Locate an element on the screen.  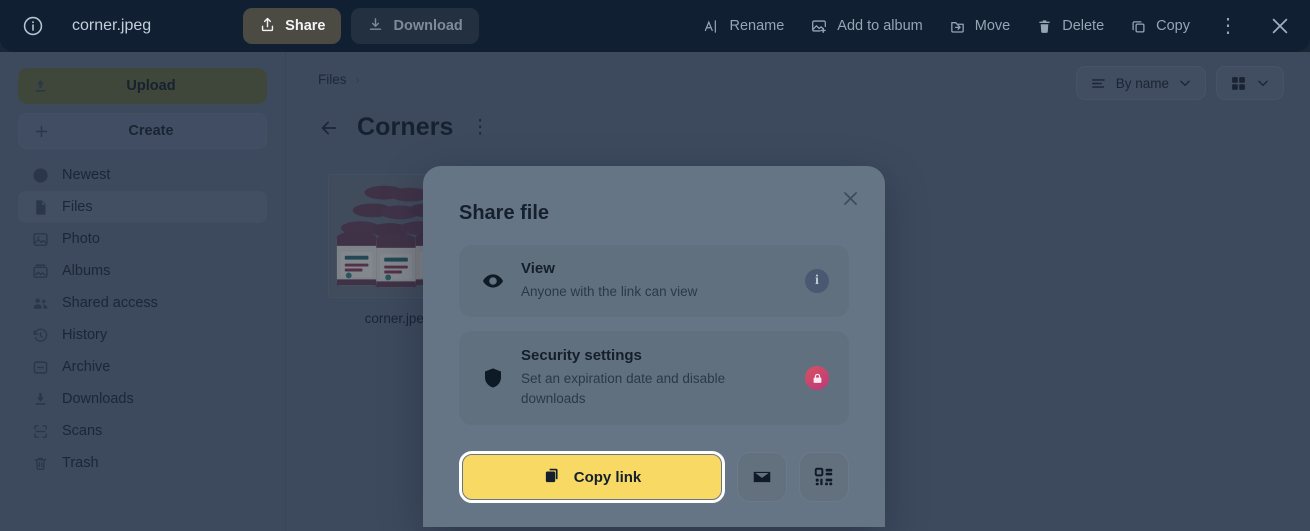
share-by-email-button is located at coordinates (762, 477).